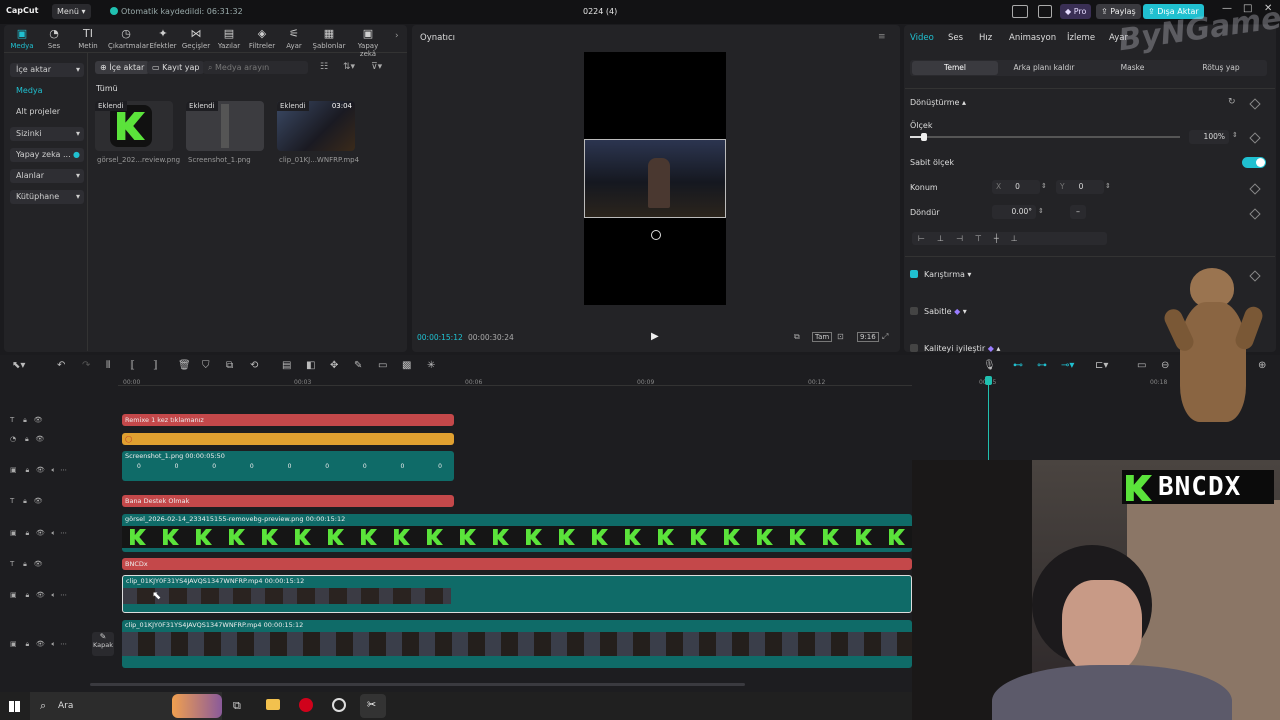 Image resolution: width=1280 pixels, height=720 pixels. I want to click on track-controls: ◔ 🔒︎ 👁︎, so click(27, 439).